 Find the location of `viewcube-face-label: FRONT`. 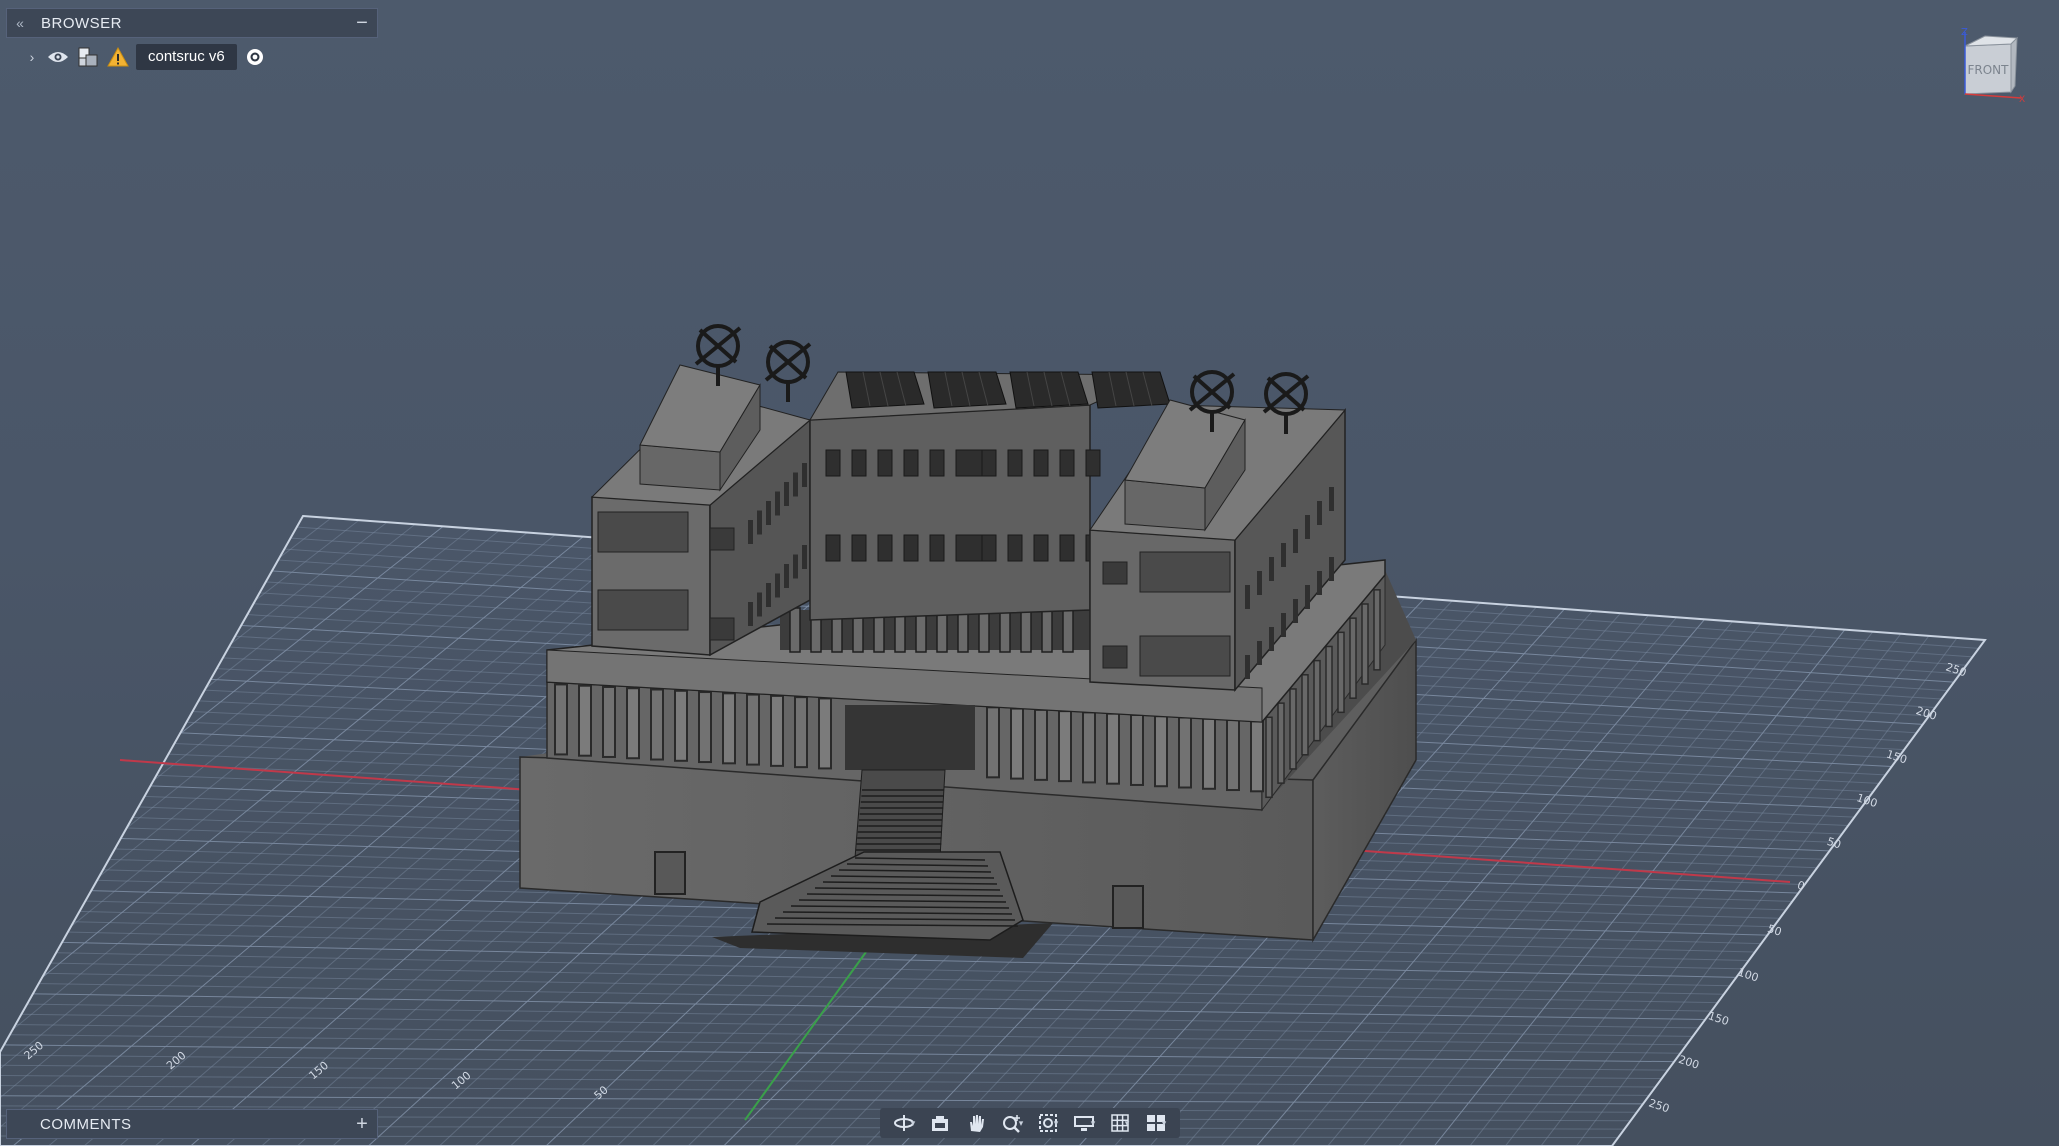

viewcube-face-label: FRONT is located at coordinates (1989, 70).